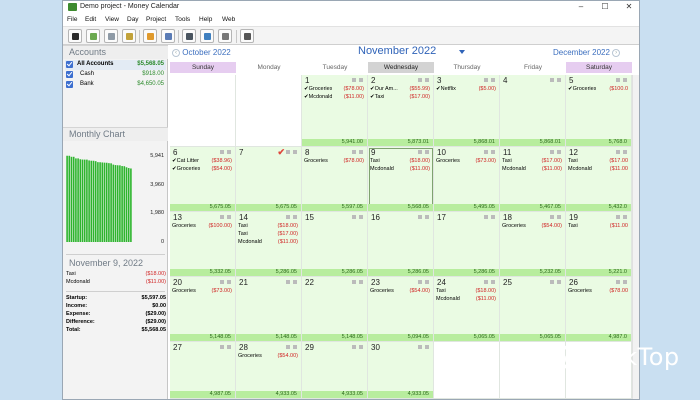  What do you see at coordinates (628, 7) in the screenshot?
I see `close-button: ✕` at bounding box center [628, 7].